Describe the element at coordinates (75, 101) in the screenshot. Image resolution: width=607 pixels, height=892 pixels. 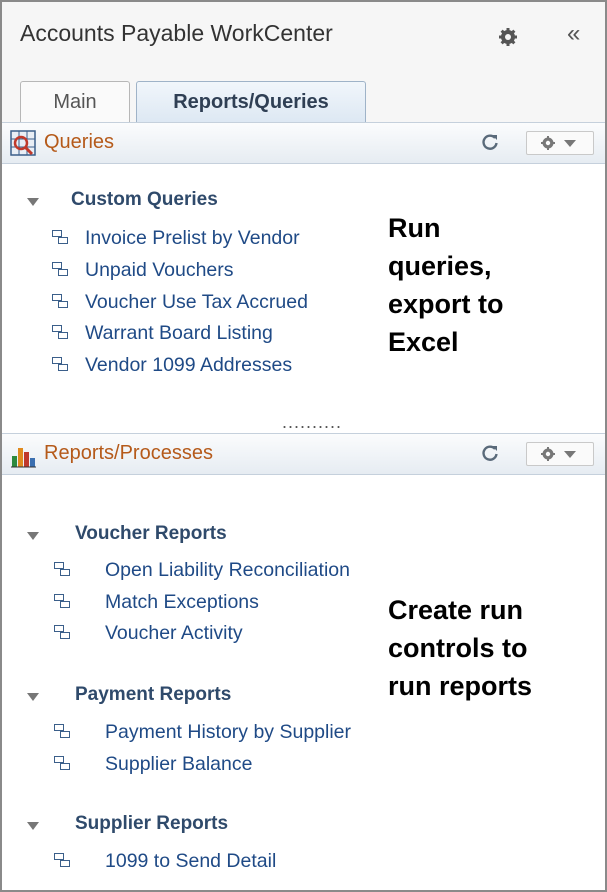
I see `tab-main: Main` at that location.